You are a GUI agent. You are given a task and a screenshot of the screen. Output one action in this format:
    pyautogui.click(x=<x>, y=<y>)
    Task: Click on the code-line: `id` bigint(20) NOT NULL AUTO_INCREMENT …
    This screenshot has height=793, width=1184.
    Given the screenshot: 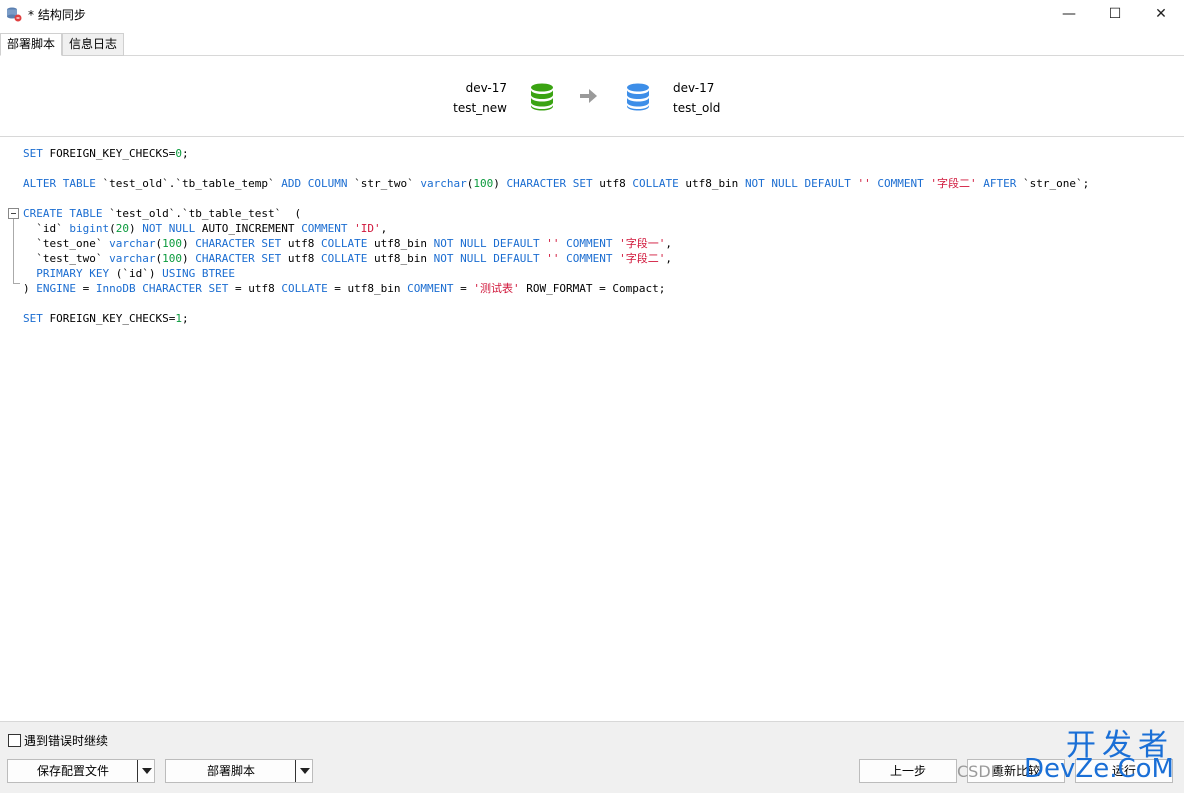 What is the action you would take?
    pyautogui.click(x=205, y=228)
    